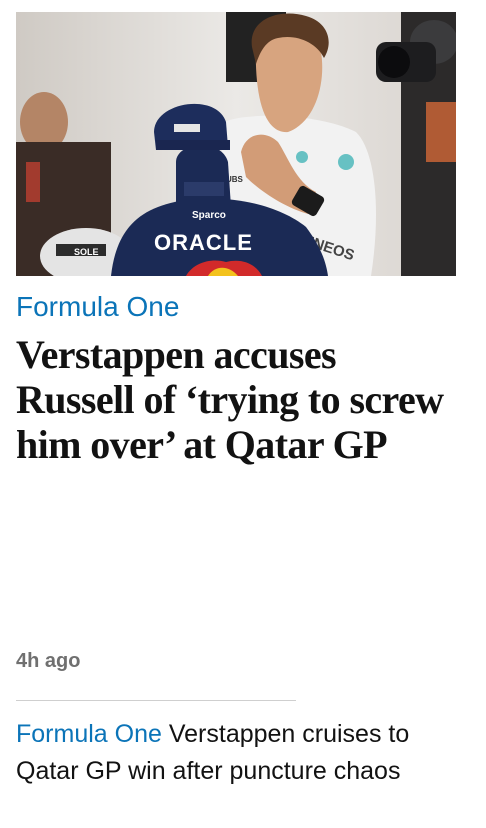 This screenshot has width=486, height=828. What do you see at coordinates (89, 734) in the screenshot?
I see `related-kicker: Formula One` at bounding box center [89, 734].